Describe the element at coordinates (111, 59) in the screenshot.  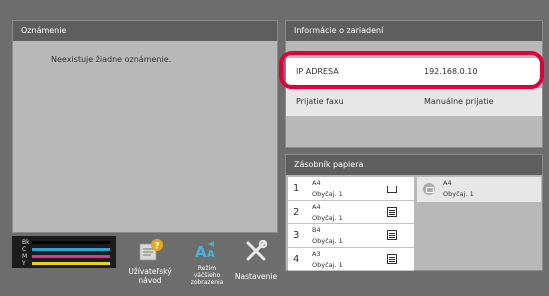
I see `notice-message: Neexistuje žiadne oznámenie.` at that location.